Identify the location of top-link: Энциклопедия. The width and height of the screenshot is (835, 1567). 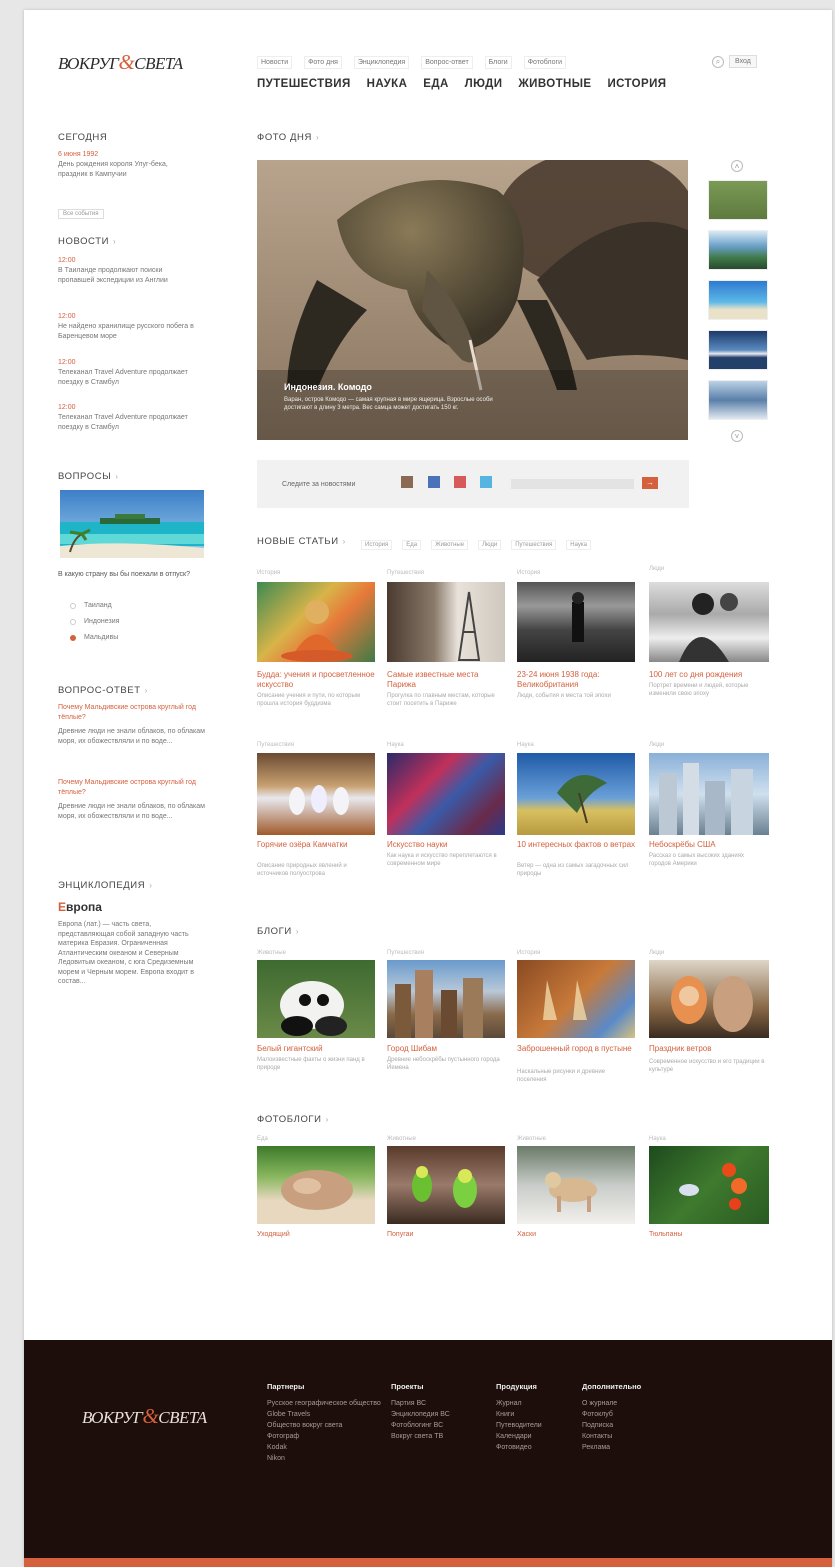
(381, 62).